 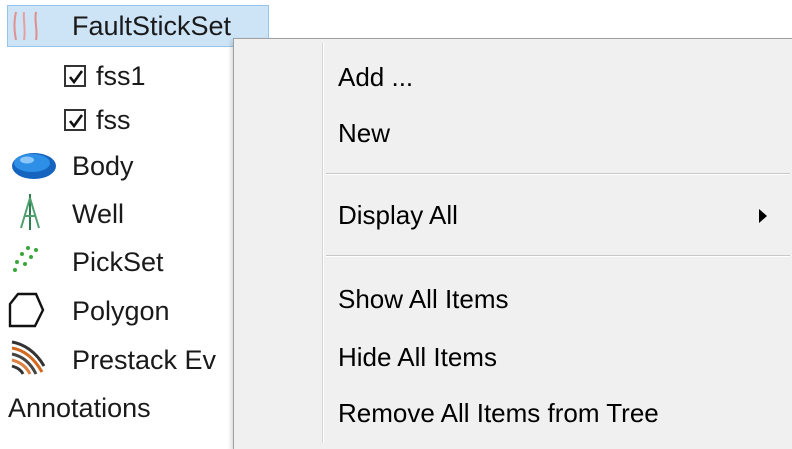 What do you see at coordinates (498, 413) in the screenshot?
I see `menu-item-remove-all-items: Remove All Items from Tree` at bounding box center [498, 413].